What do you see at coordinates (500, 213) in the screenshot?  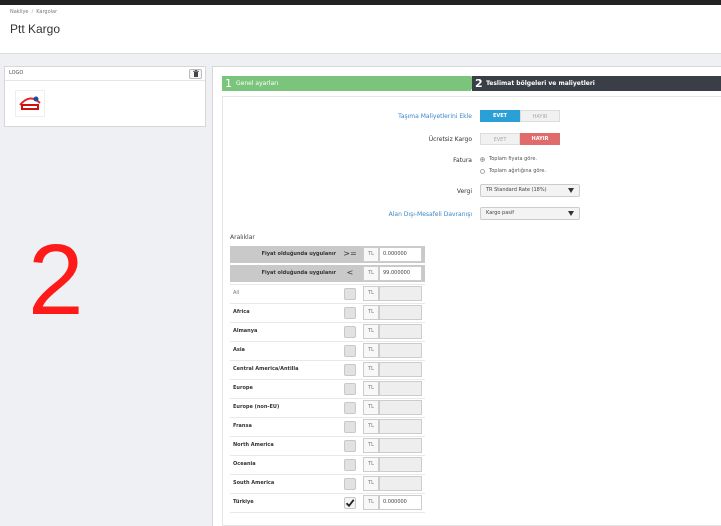 I see `out-of-range-select-value: Kargo pasif` at bounding box center [500, 213].